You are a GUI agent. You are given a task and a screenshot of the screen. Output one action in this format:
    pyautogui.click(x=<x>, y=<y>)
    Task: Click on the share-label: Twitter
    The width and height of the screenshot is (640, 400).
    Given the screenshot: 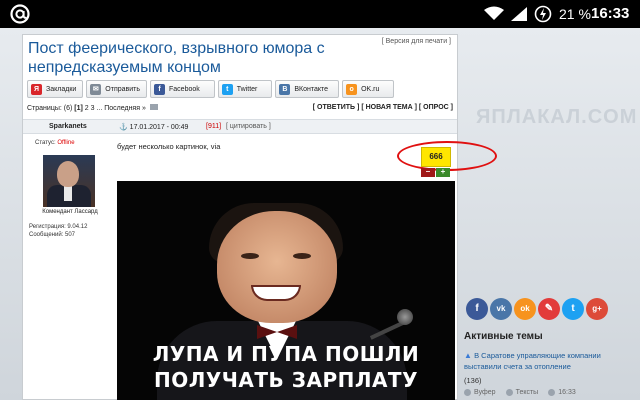 What is the action you would take?
    pyautogui.click(x=247, y=89)
    